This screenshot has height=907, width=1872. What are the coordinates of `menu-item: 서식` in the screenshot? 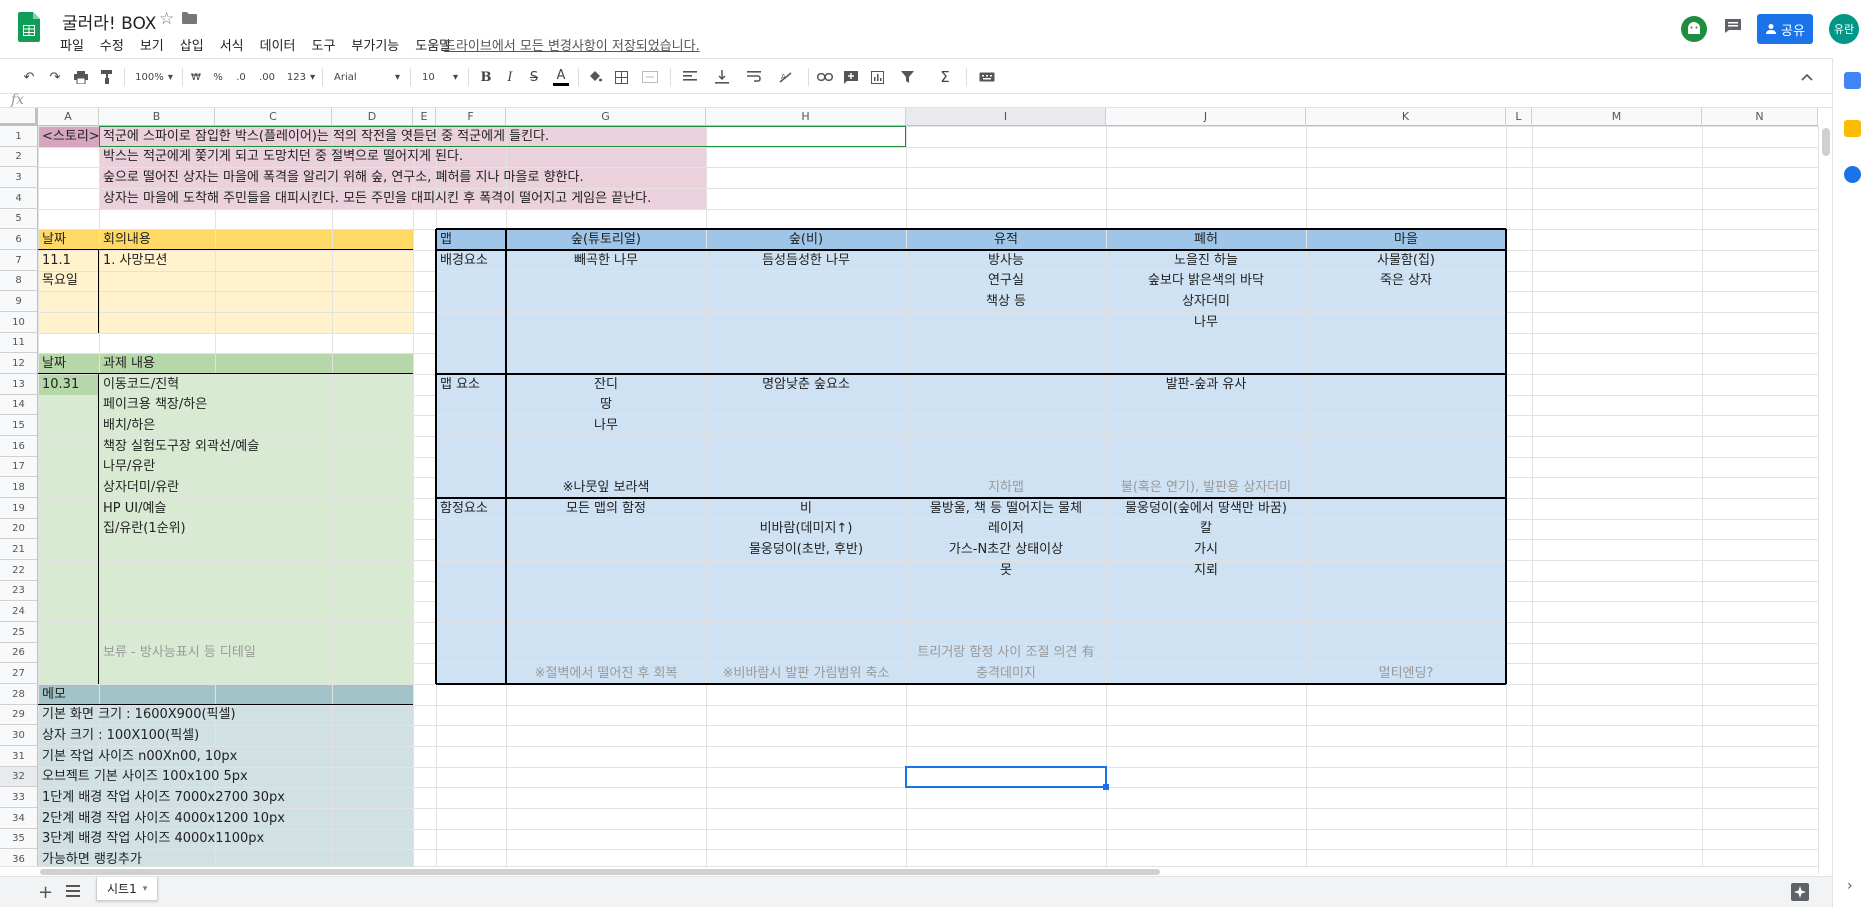 It's located at (232, 44).